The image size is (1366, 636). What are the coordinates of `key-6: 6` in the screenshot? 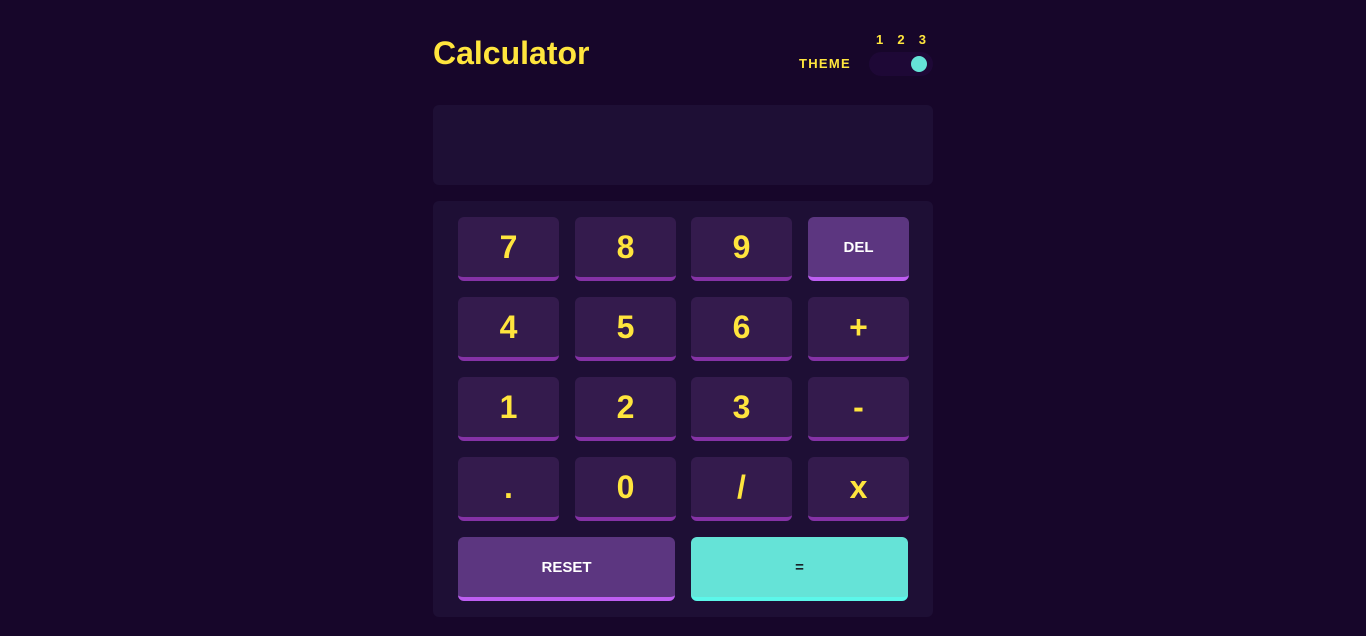 It's located at (741, 329).